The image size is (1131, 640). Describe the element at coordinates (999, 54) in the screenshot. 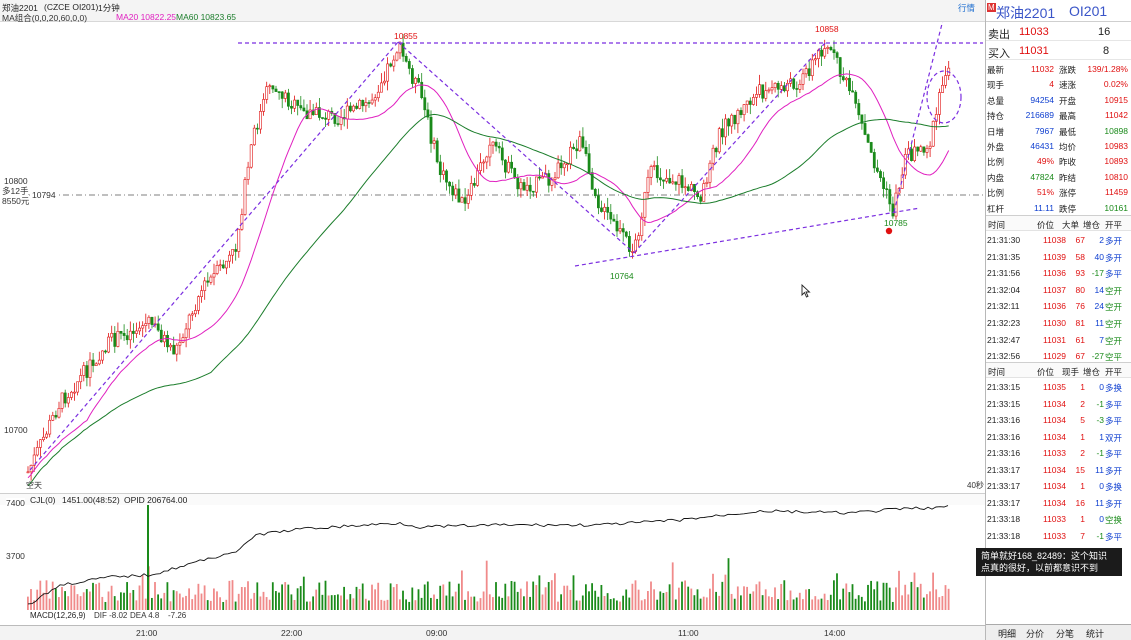

I see `bid-label: 买入` at that location.